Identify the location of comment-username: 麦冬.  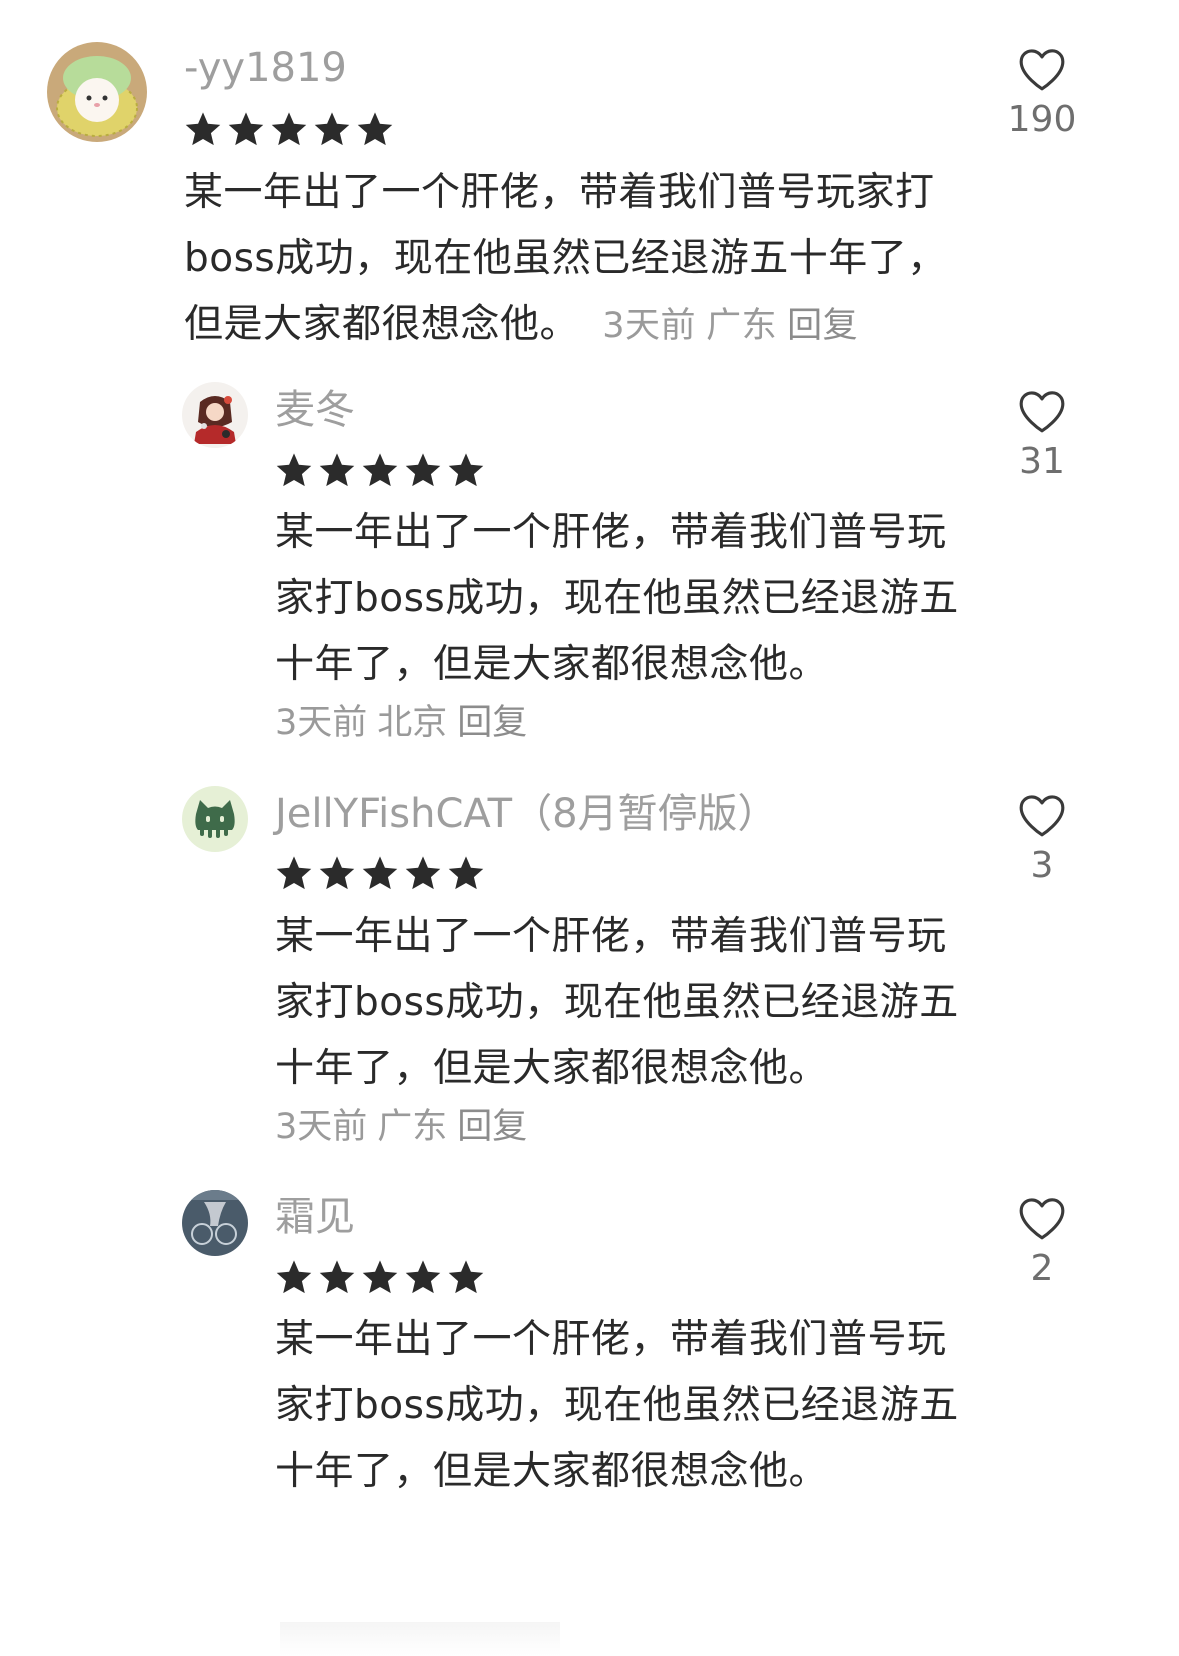
(315, 410).